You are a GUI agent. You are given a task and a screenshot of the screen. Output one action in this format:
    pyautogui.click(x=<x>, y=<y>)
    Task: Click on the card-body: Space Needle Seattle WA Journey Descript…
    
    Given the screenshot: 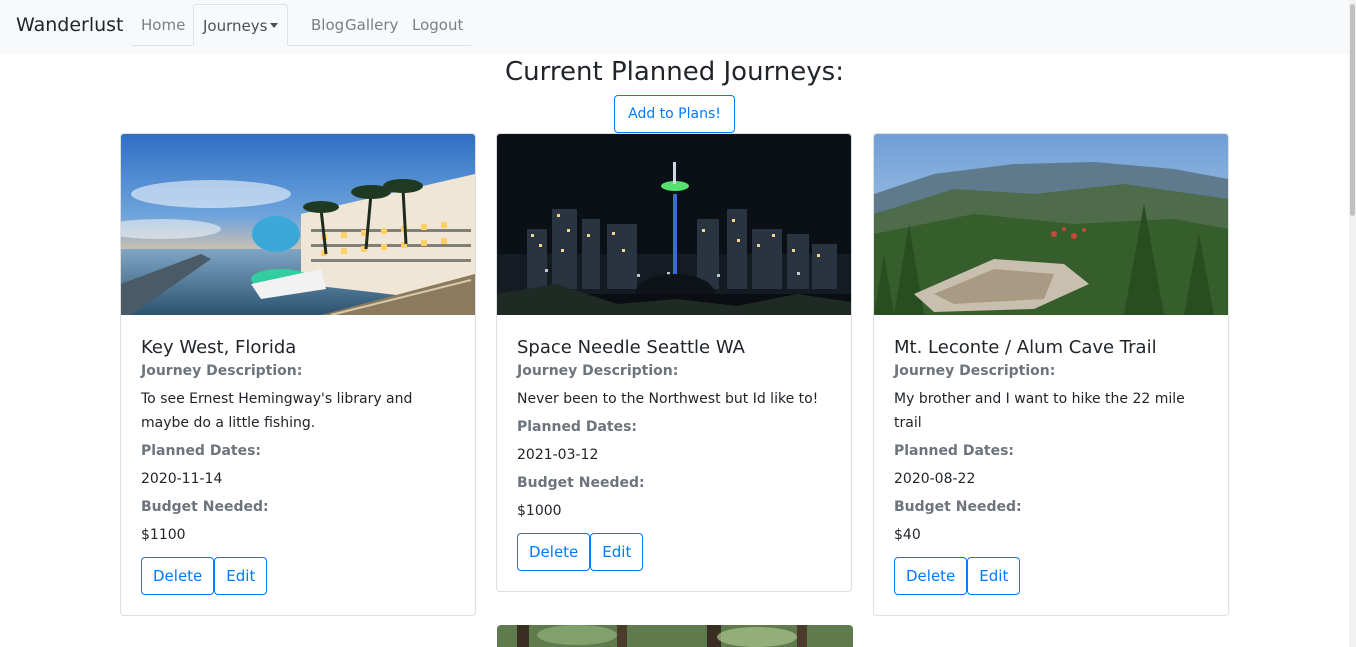 What is the action you would take?
    pyautogui.click(x=674, y=453)
    